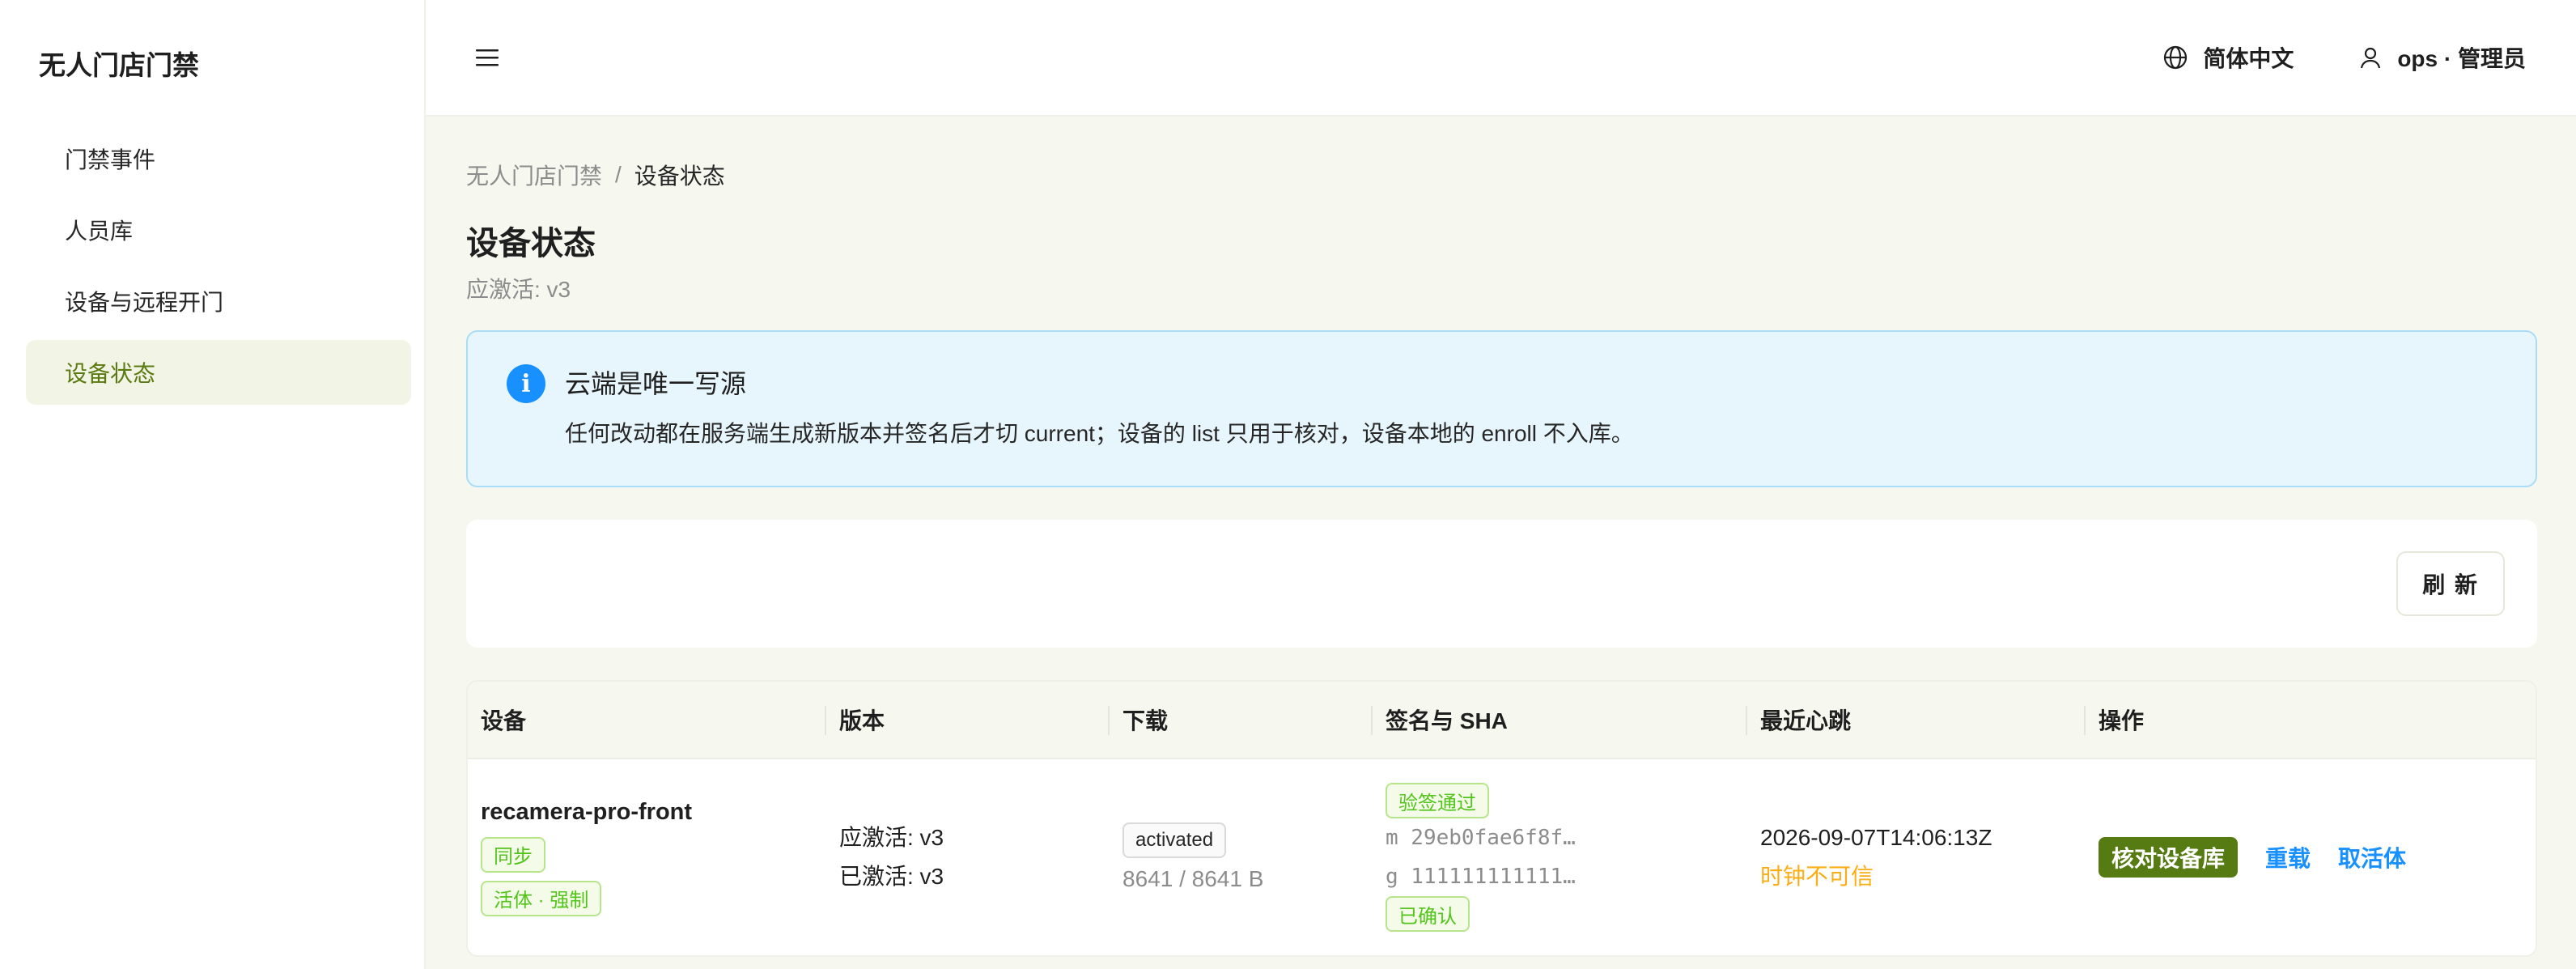 This screenshot has width=2576, height=969. Describe the element at coordinates (2248, 58) in the screenshot. I see `language-label: 简体中文` at that location.